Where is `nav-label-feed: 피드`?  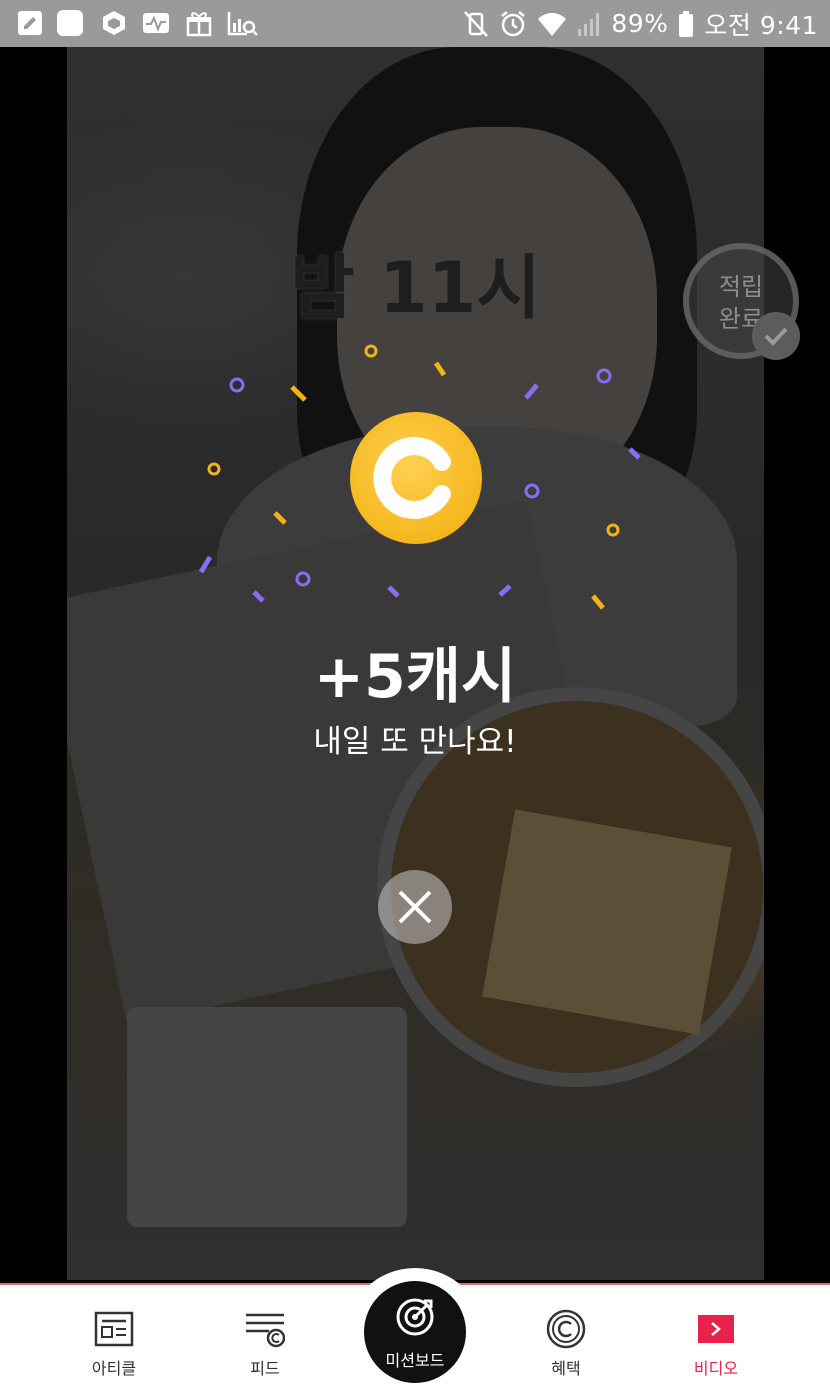
nav-label-feed: 피드 is located at coordinates (265, 1368).